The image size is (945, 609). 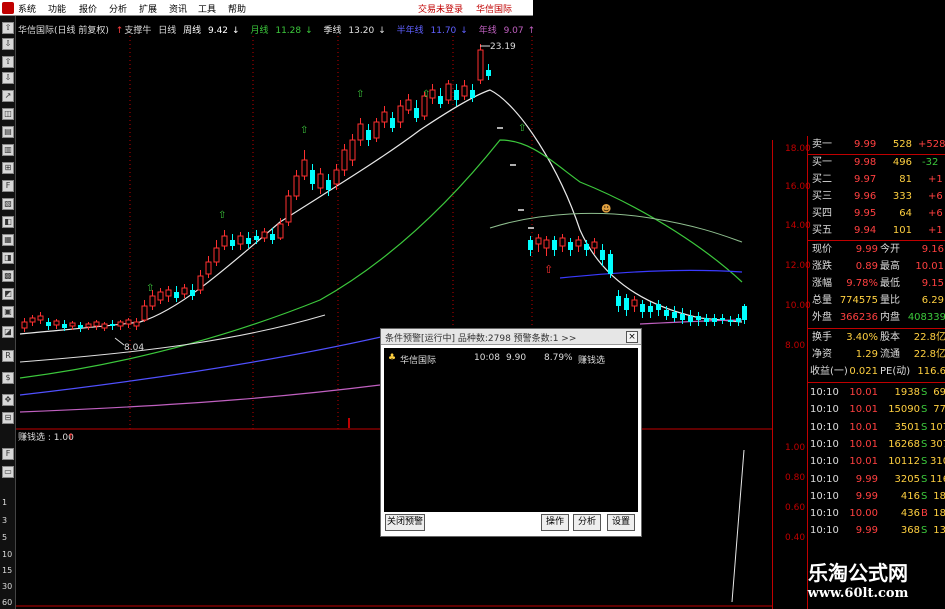 I want to click on tick-row: 10:10 10.01 15090 S 77, so click(x=876, y=410).